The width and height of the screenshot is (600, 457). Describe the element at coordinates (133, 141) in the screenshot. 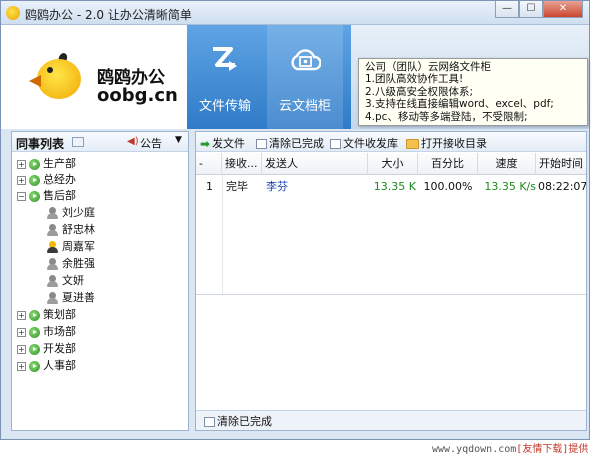

I see `speaker-icon: ◀)` at that location.